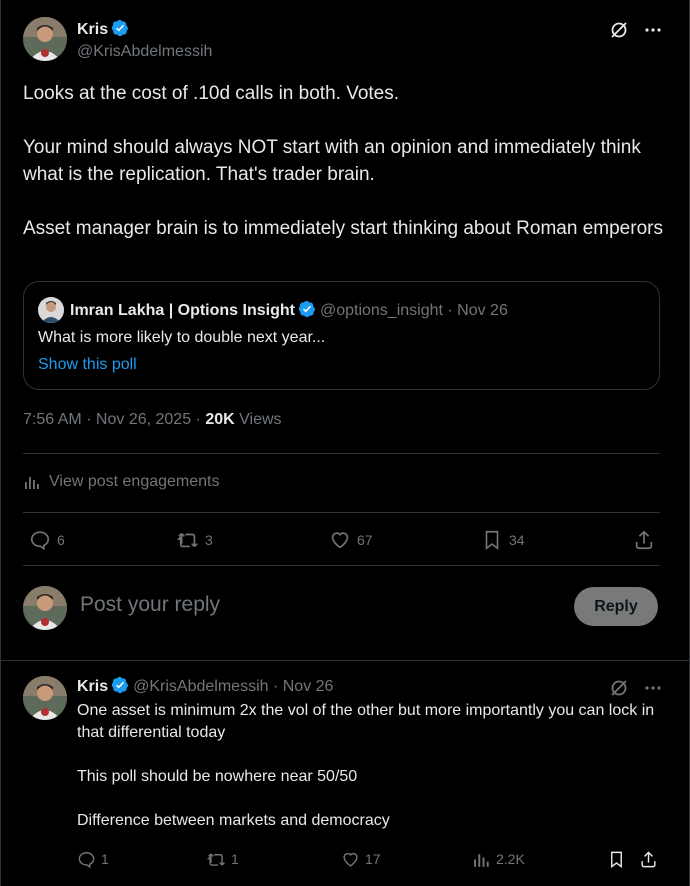 The image size is (690, 886). What do you see at coordinates (233, 686) in the screenshot?
I see `reply-author-meta: @KrisAbdelmessih · Nov 26` at bounding box center [233, 686].